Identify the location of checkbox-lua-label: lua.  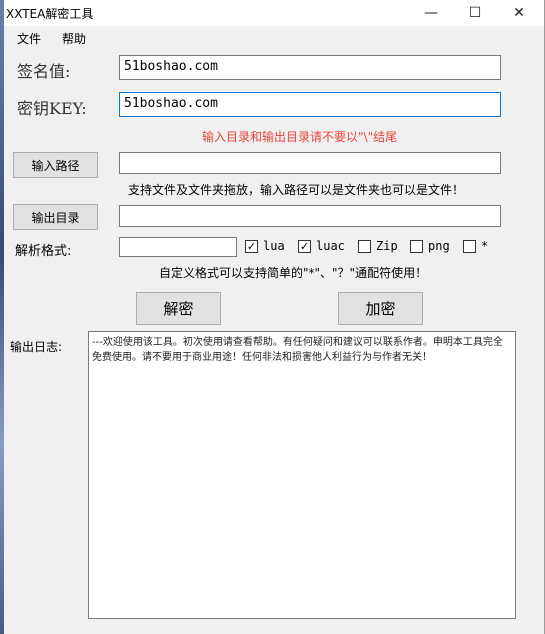
(274, 246).